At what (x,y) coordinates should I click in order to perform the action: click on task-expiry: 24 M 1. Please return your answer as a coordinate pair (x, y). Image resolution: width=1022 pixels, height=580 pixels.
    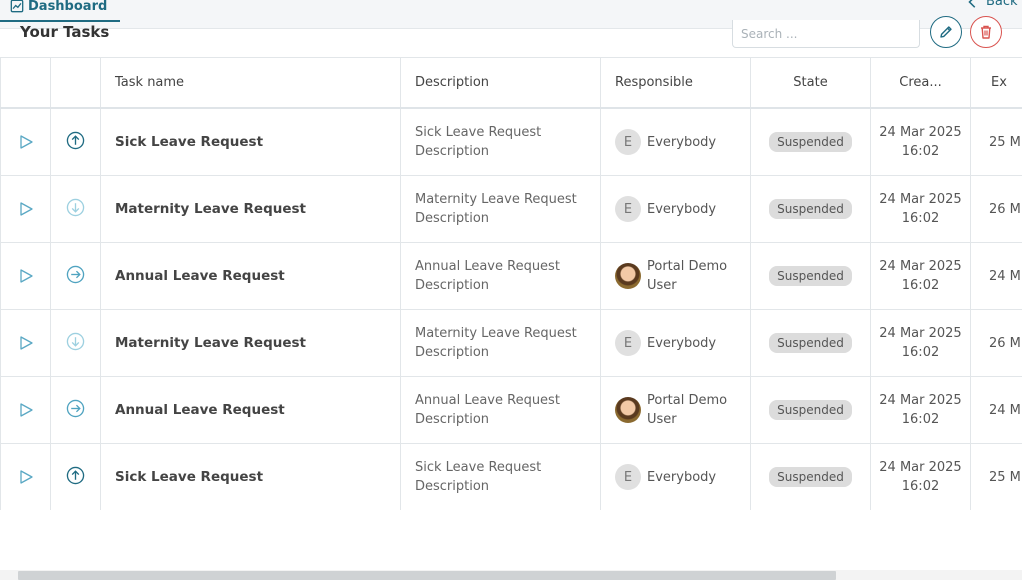
    Looking at the image, I should click on (996, 276).